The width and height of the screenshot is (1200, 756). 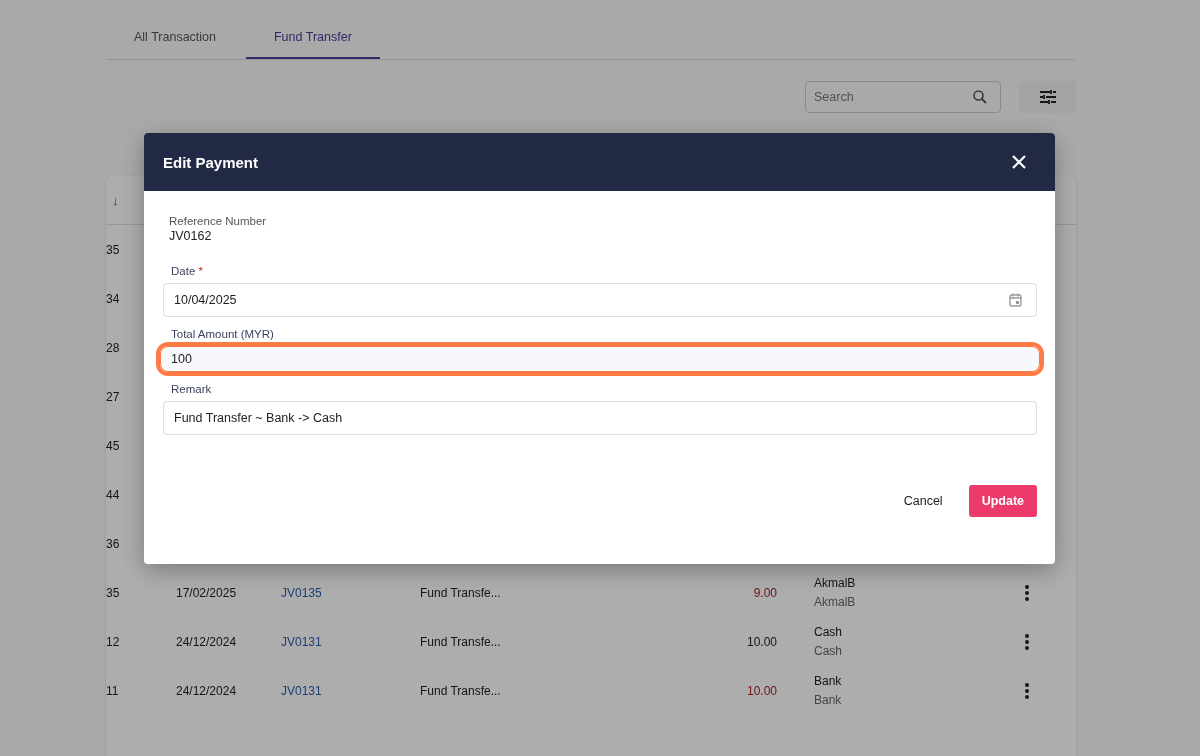 I want to click on table-cell-text: 27, so click(x=113, y=396).